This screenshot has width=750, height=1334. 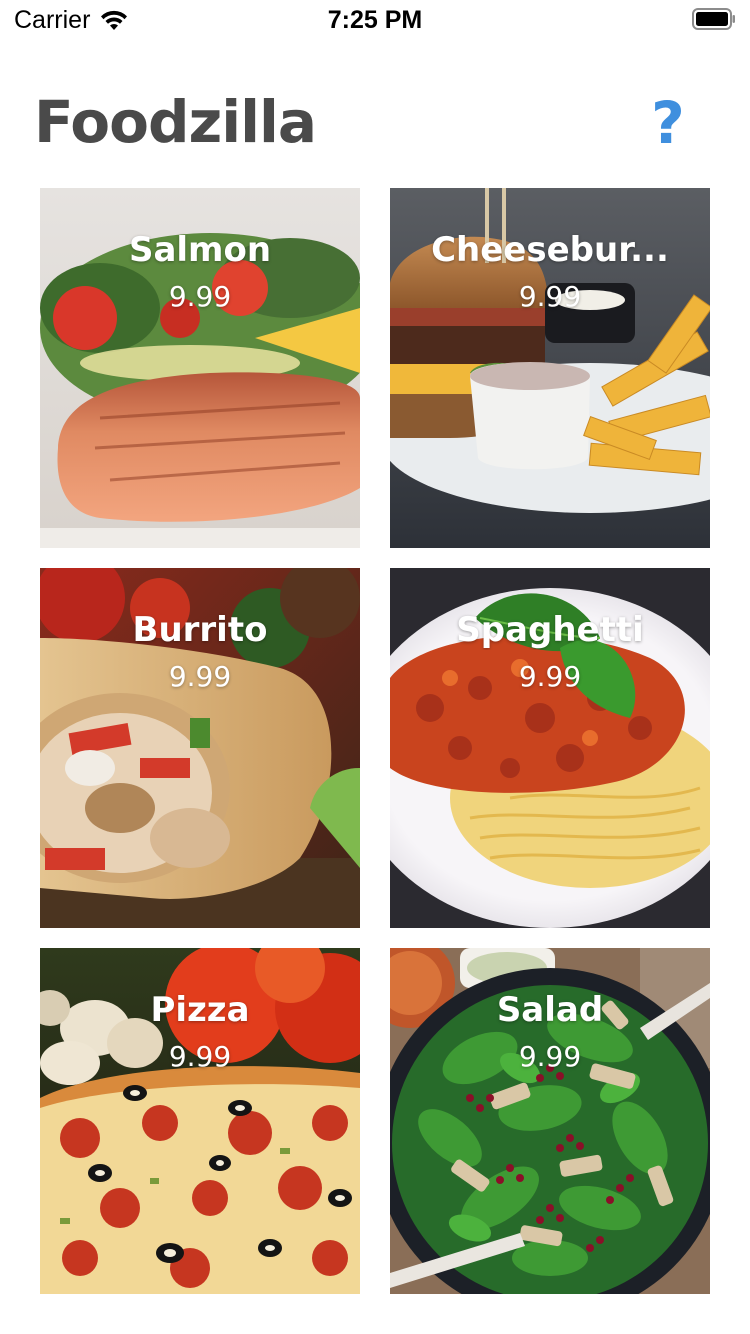 What do you see at coordinates (713, 19) in the screenshot?
I see `battery-icon` at bounding box center [713, 19].